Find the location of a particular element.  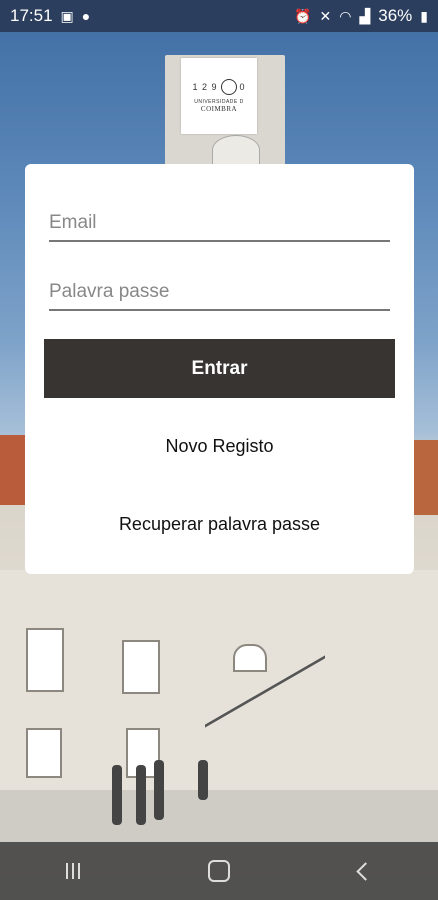

battery-percent: 36% is located at coordinates (395, 15).